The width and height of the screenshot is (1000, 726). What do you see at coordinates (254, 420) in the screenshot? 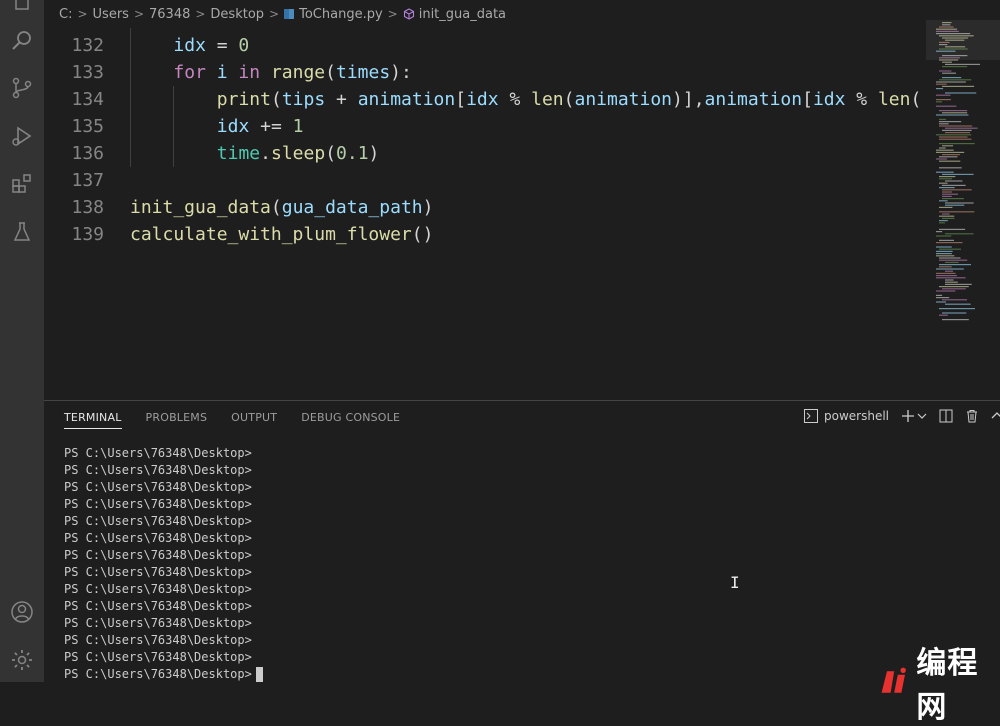
I see `tab-output: OUTPUT` at bounding box center [254, 420].